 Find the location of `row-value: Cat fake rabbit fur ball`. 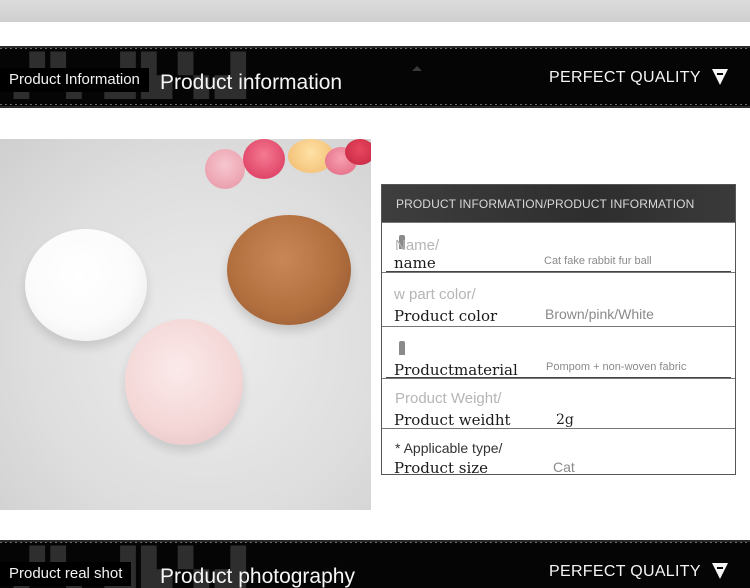

row-value: Cat fake rabbit fur ball is located at coordinates (598, 261).